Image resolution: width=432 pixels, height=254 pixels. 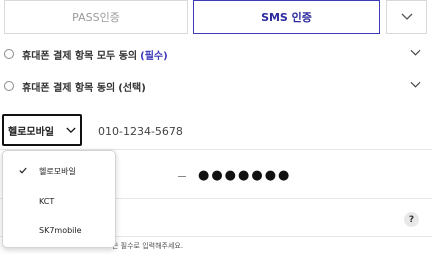 I want to click on optional-tag: (선택), so click(x=132, y=88).